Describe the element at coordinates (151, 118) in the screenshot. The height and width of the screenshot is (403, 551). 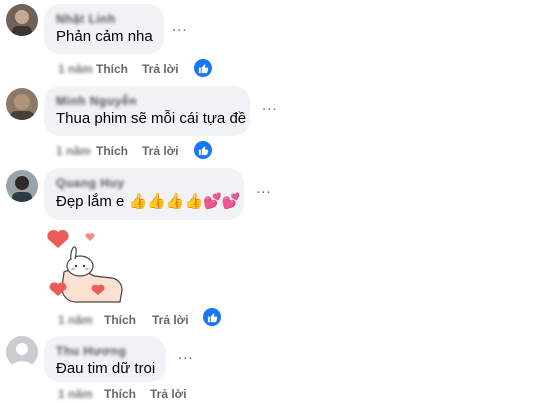
I see `comment-text: Thua phim sẽ mỗi cái tựa đề` at that location.